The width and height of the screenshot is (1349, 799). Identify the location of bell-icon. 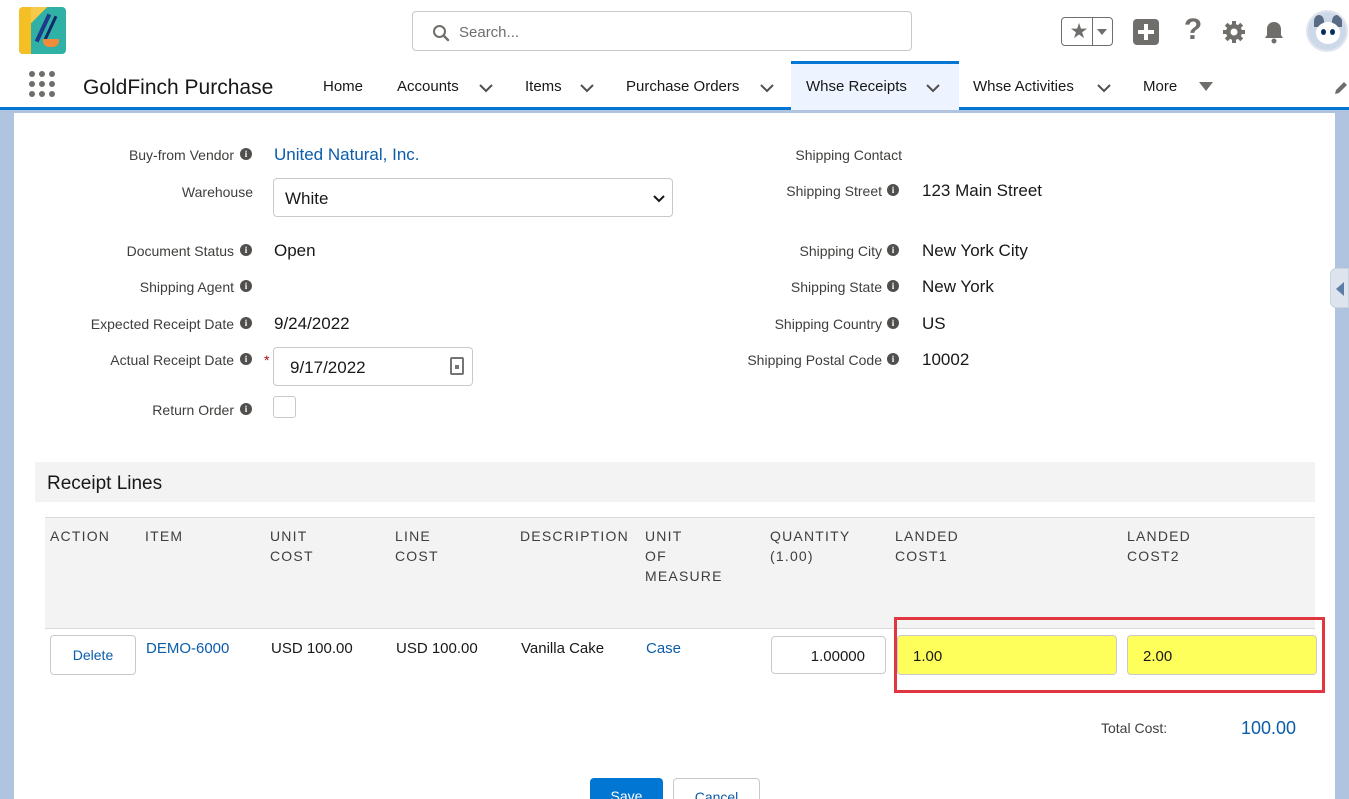
(1274, 32).